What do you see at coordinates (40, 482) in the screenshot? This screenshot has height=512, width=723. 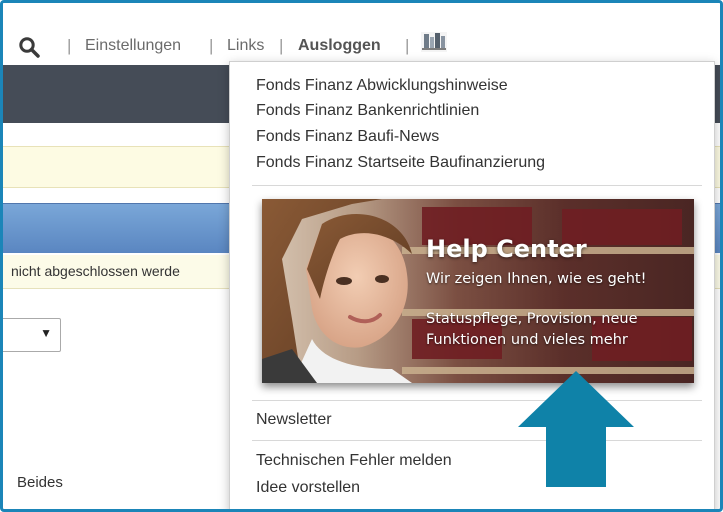 I see `option-label-beides: Beides` at bounding box center [40, 482].